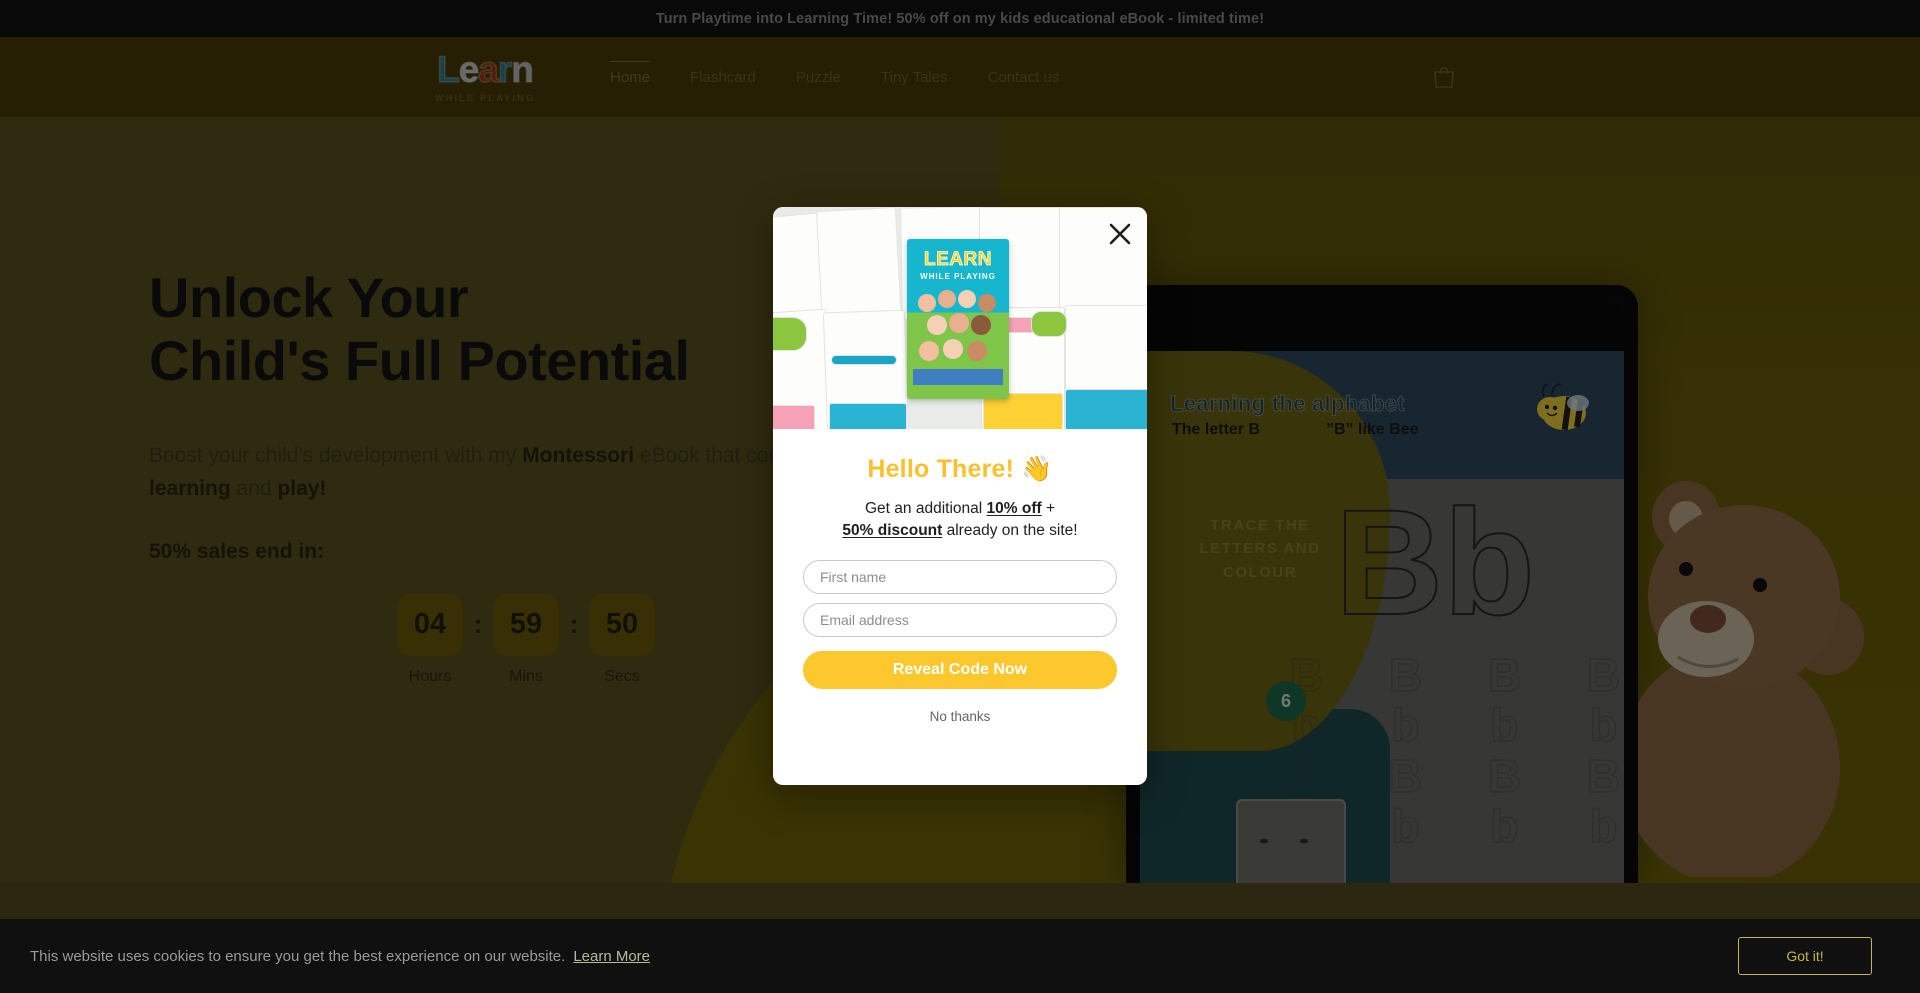 Image resolution: width=1920 pixels, height=993 pixels. Describe the element at coordinates (958, 276) in the screenshot. I see `ebook-cover-subtitle: WHILE PLAYING` at that location.